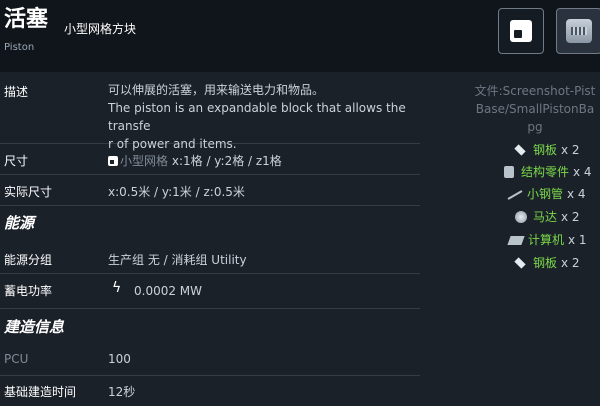 This screenshot has width=600, height=406. What do you see at coordinates (515, 194) in the screenshot?
I see `small-steel-tube-icon` at bounding box center [515, 194].